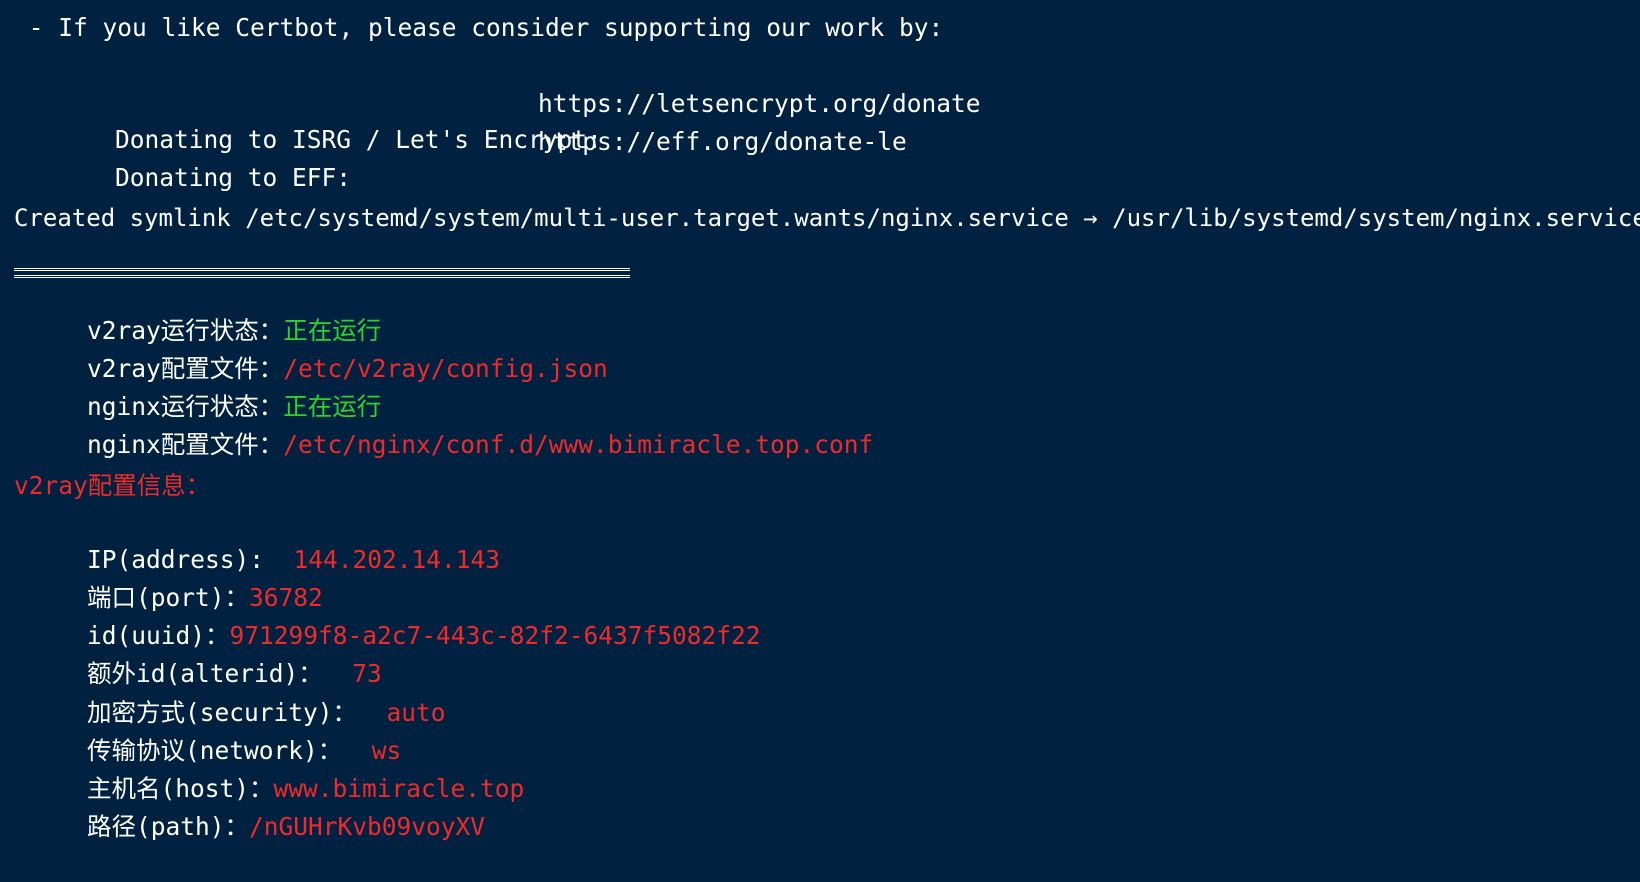  I want to click on network-row: 传输协议(network)： ws, so click(214, 731).